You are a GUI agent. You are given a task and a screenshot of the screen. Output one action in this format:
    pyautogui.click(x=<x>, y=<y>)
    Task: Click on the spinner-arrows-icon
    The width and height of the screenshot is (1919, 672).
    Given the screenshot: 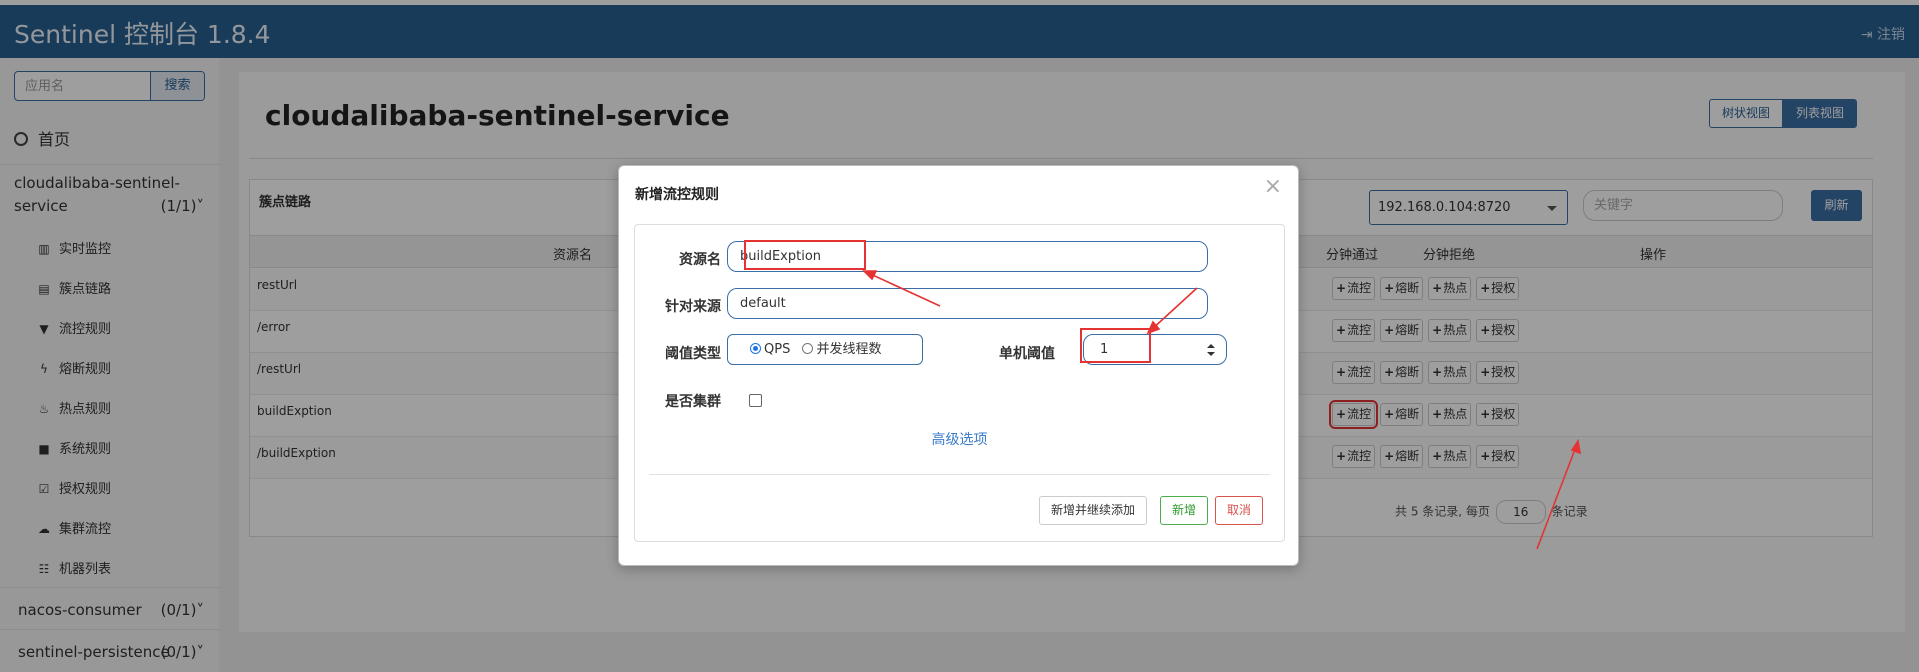 What is the action you would take?
    pyautogui.click(x=1211, y=350)
    